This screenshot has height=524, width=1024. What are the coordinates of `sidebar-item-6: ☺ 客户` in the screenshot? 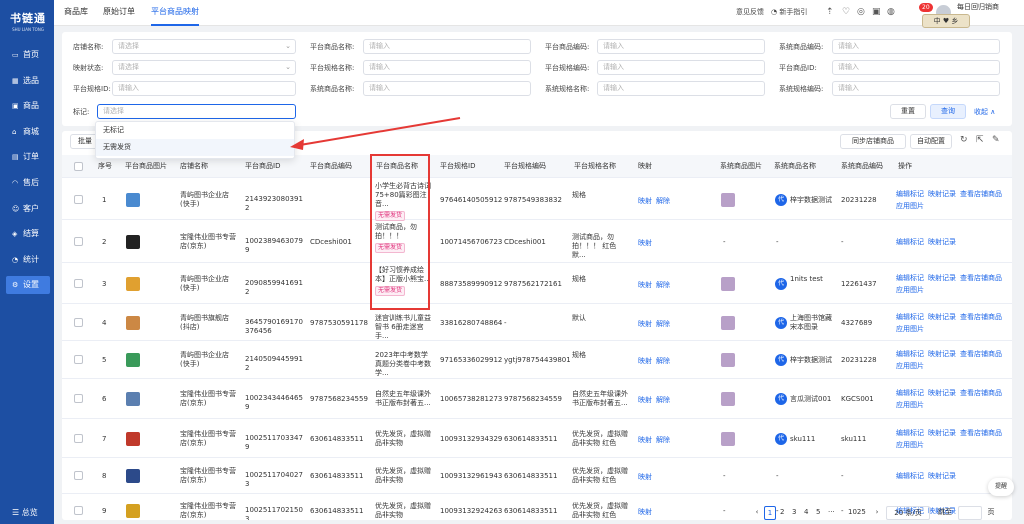 It's located at (28, 209).